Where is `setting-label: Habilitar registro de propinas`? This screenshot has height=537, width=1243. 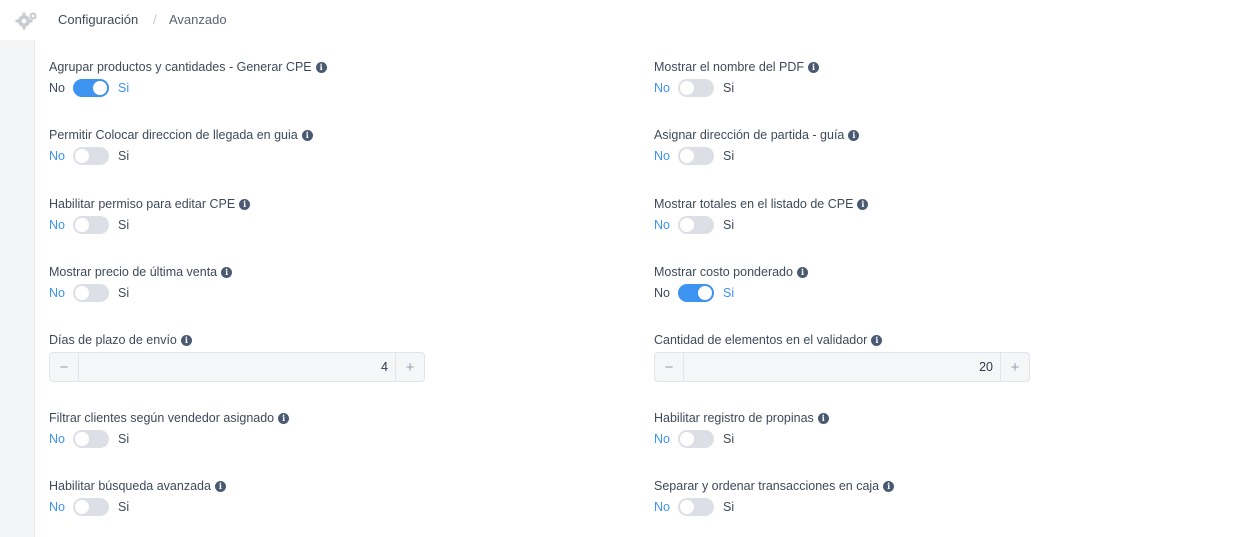 setting-label: Habilitar registro de propinas is located at coordinates (734, 418).